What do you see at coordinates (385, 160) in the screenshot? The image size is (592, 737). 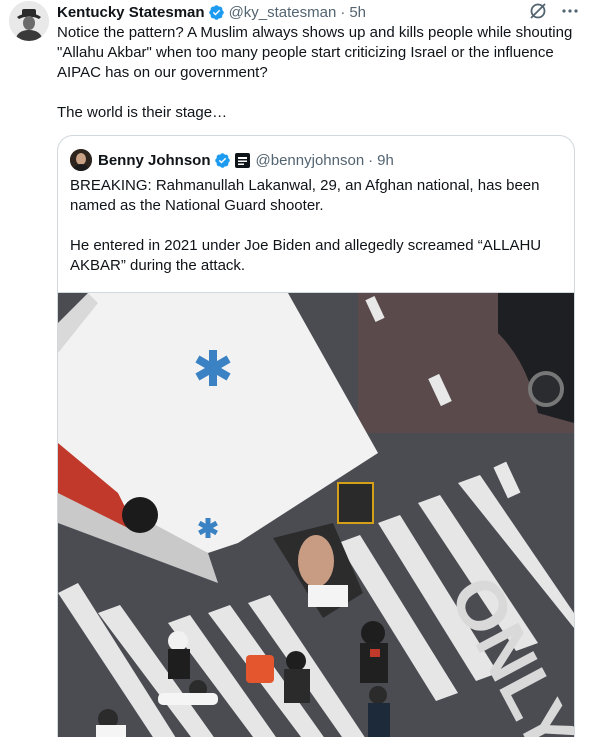 I see `quoted-post-timestamp: 9h` at bounding box center [385, 160].